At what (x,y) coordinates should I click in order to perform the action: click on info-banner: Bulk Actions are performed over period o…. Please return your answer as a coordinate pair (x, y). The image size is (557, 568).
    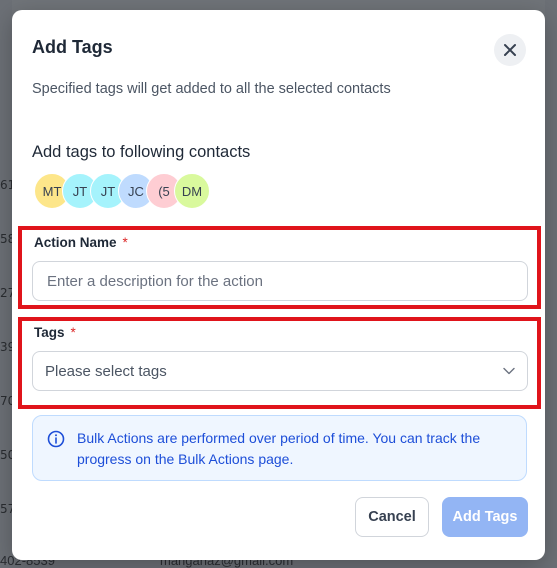
    Looking at the image, I should click on (279, 448).